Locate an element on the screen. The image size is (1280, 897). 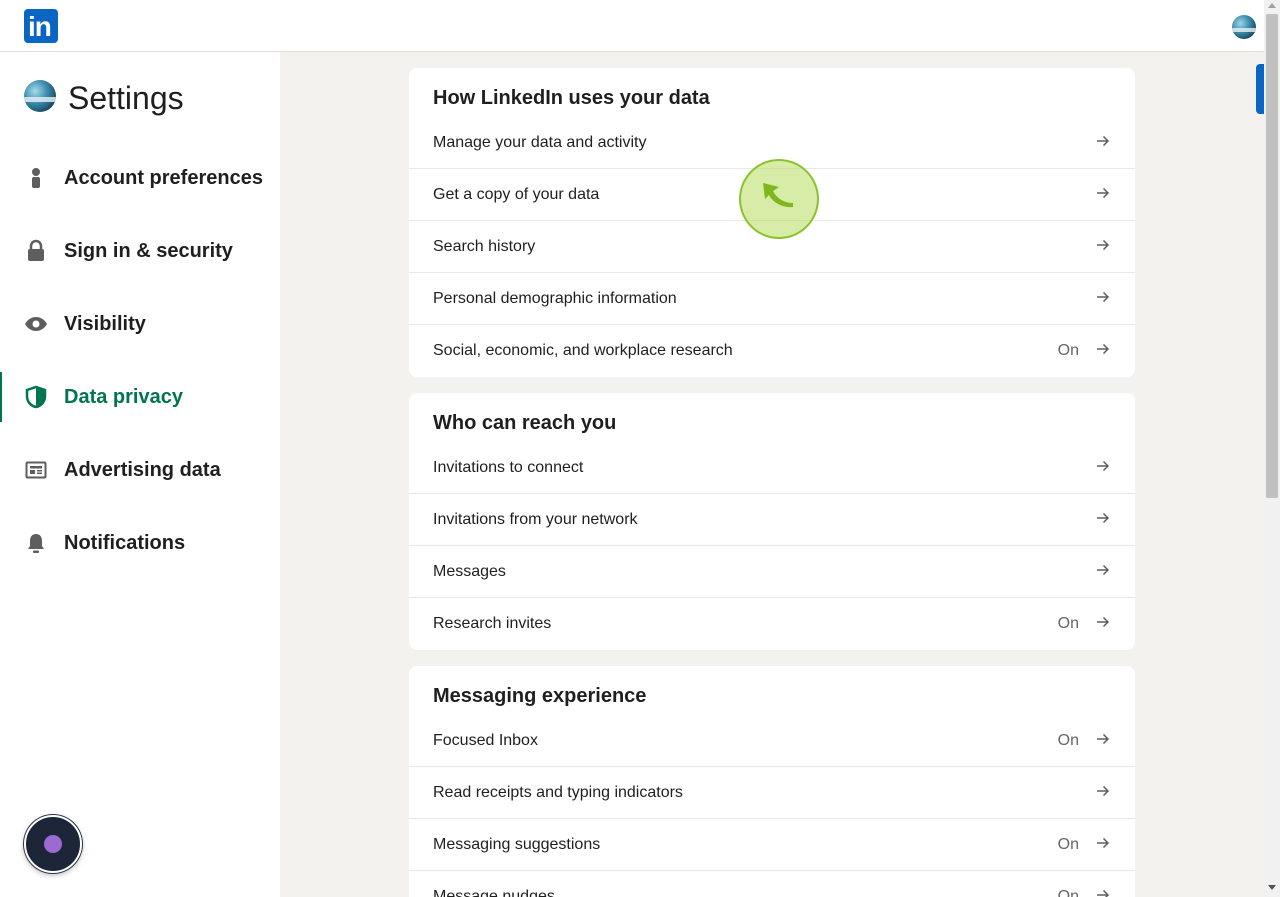
setting-row-demographic-info: Personal demographic information is located at coordinates (772, 299).